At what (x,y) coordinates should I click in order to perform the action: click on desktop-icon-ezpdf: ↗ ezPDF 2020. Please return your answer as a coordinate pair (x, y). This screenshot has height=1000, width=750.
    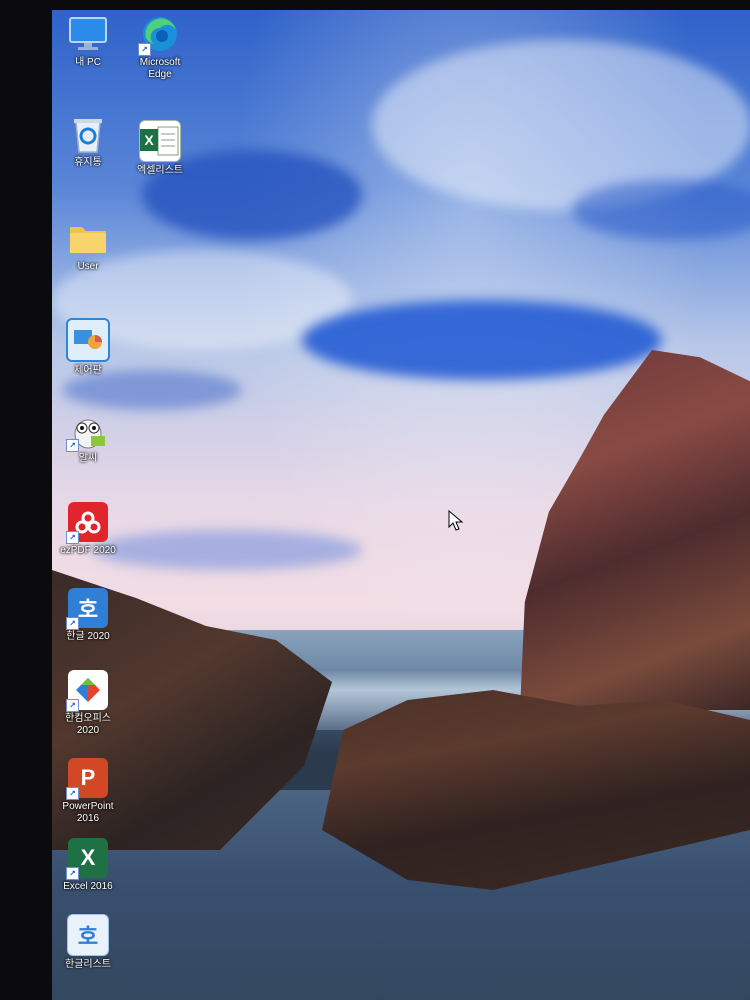
    Looking at the image, I should click on (88, 529).